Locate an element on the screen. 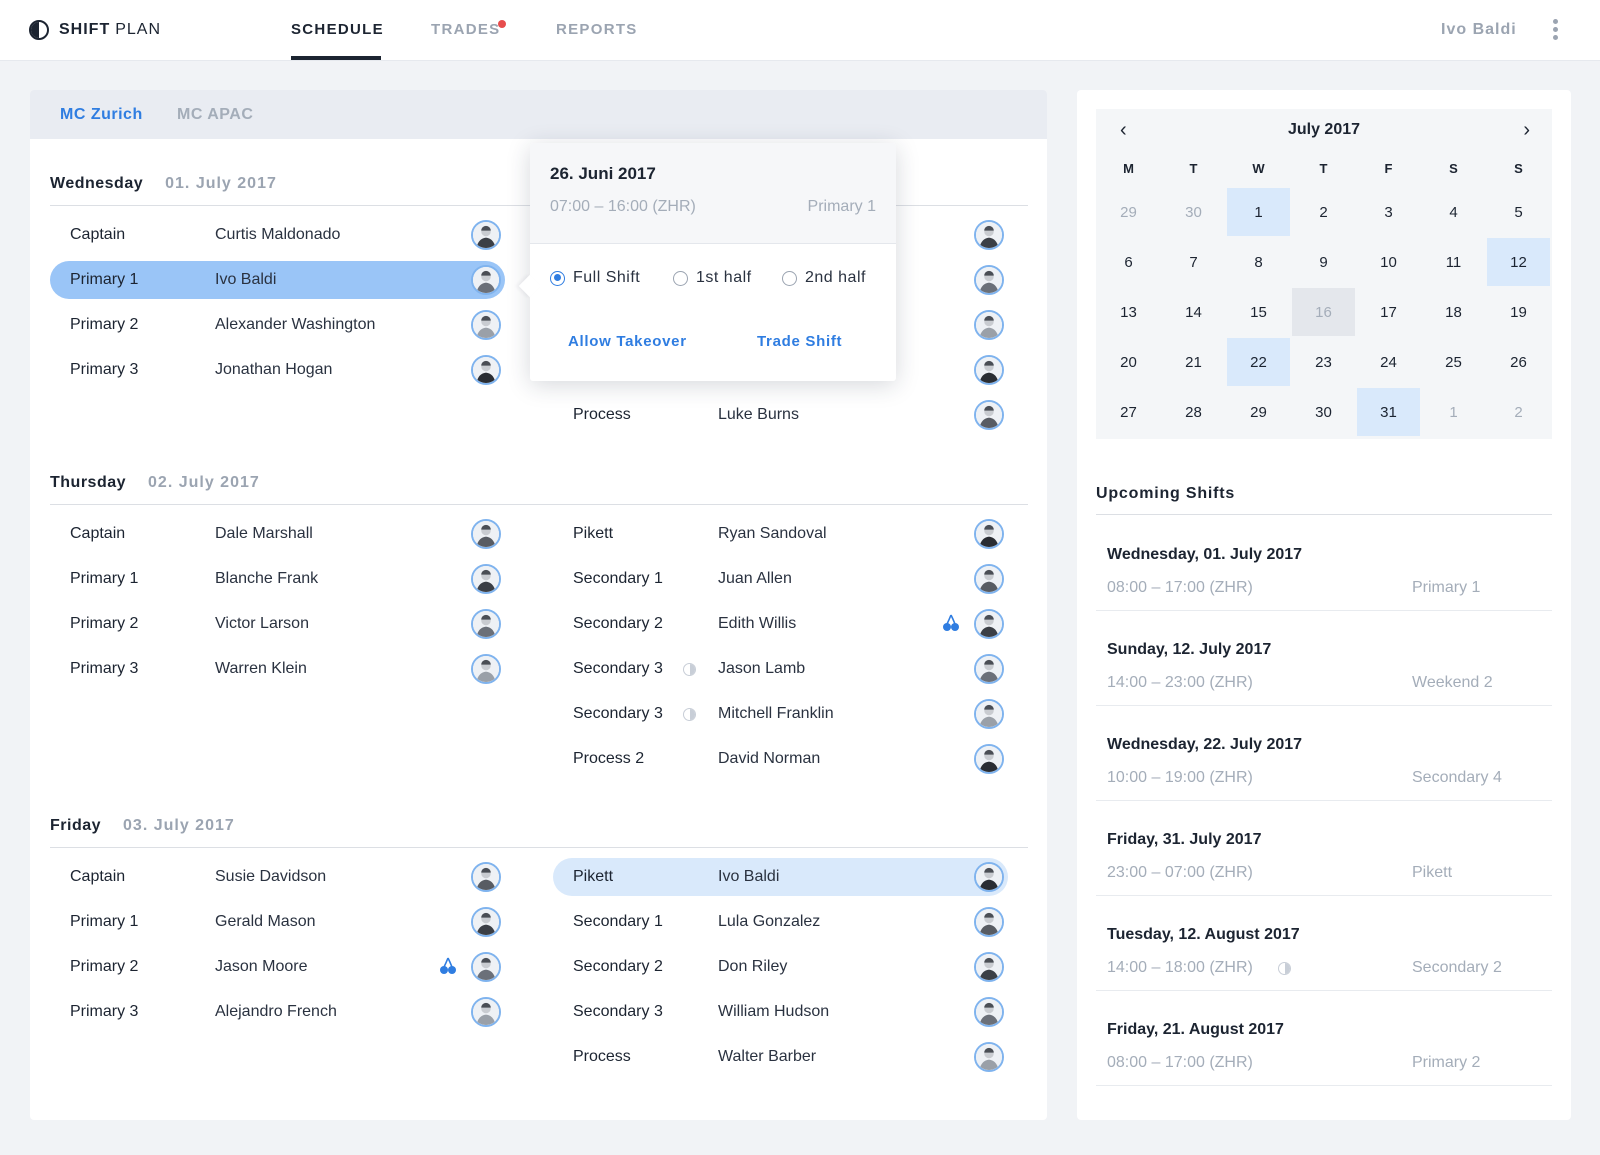  shift-row-process-2: Process 2 David Norman is located at coordinates (780, 759).